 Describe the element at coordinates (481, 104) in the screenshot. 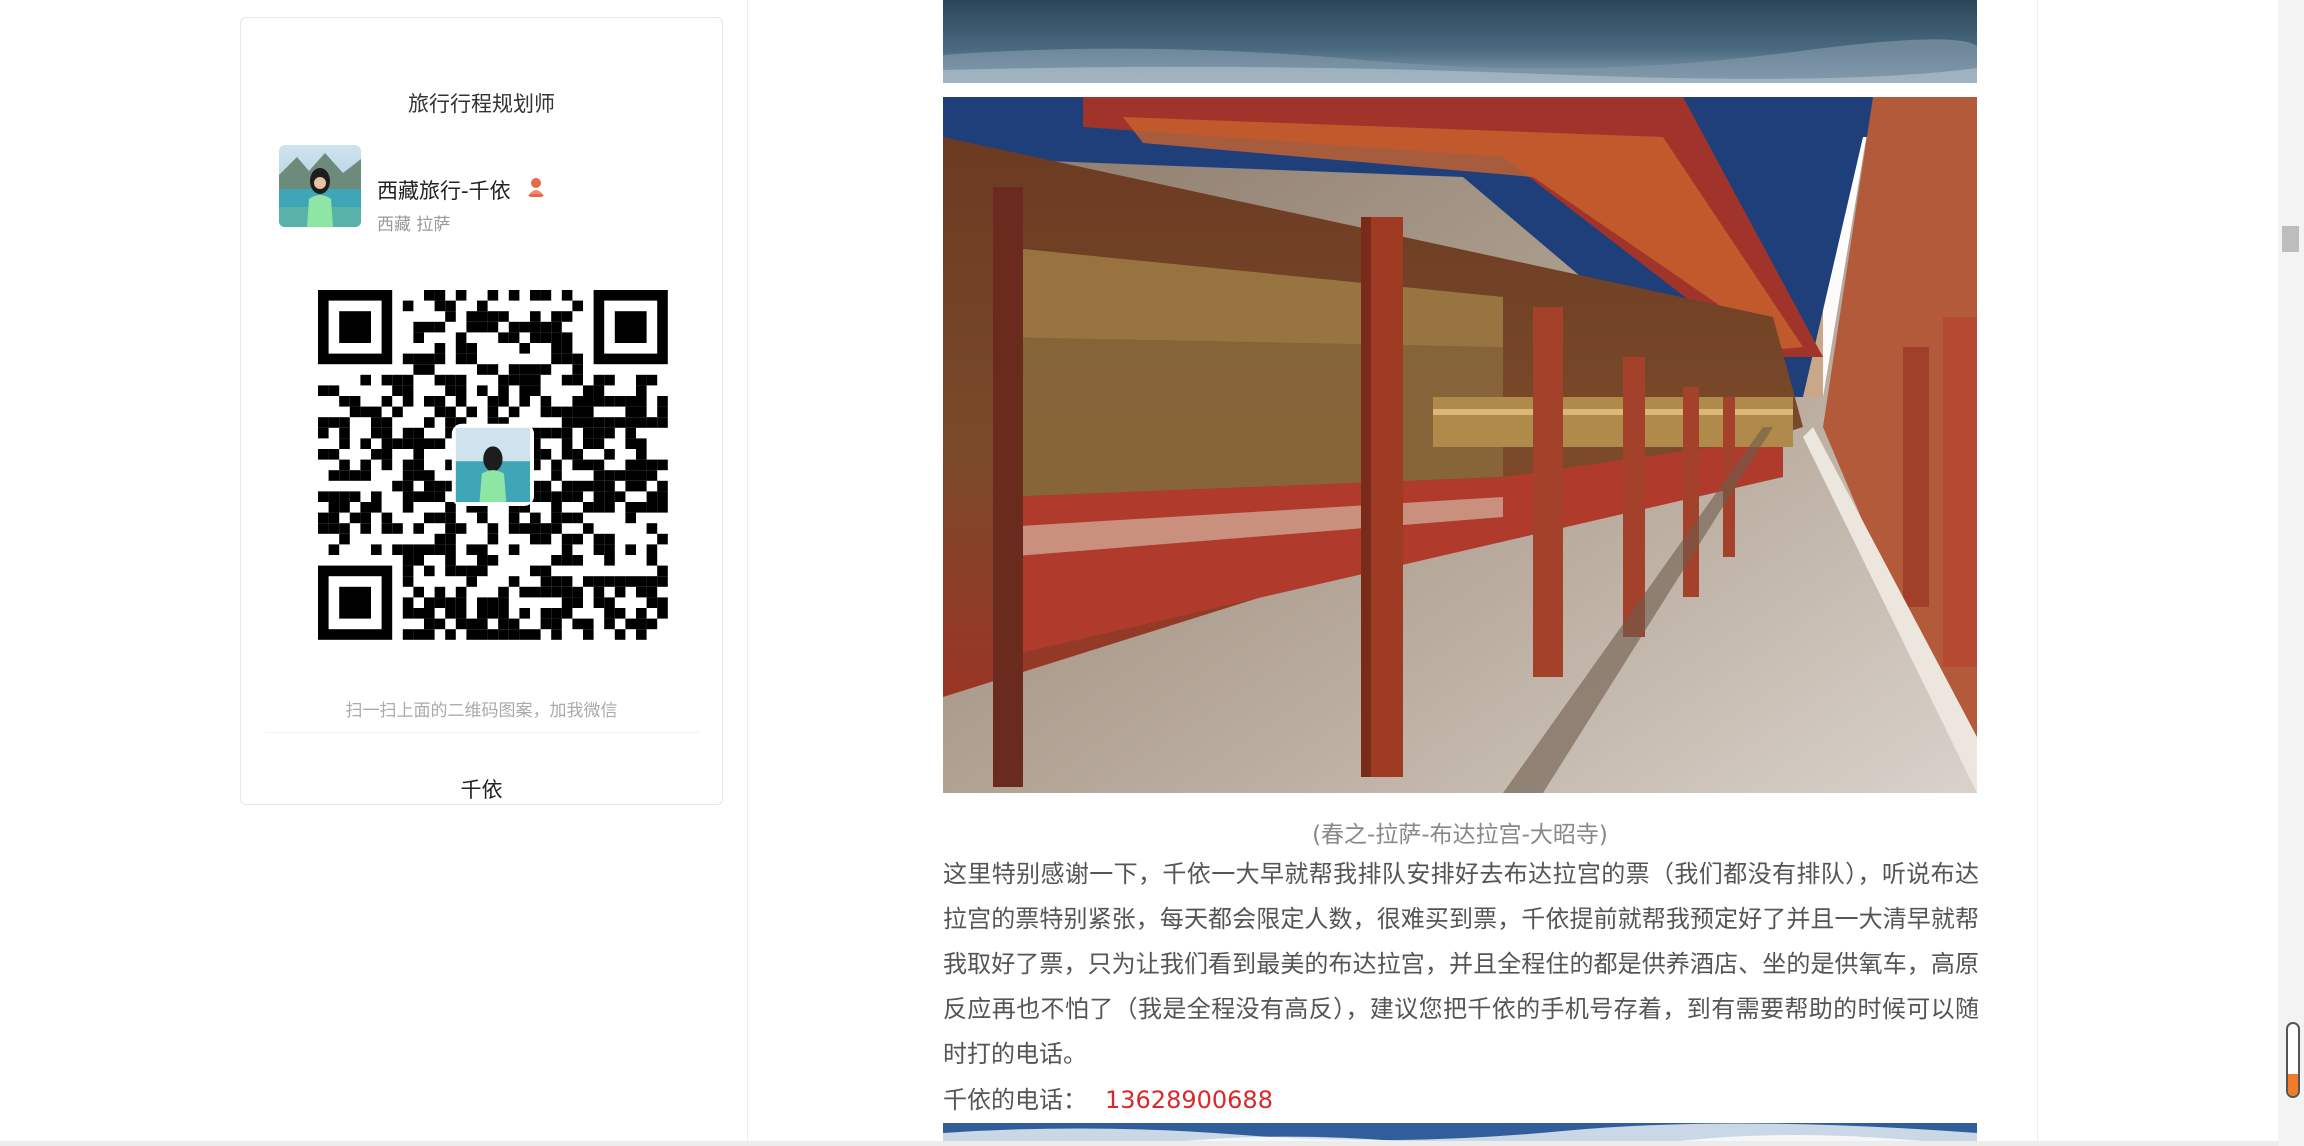

I see `card-title: 旅行行程规划师` at that location.